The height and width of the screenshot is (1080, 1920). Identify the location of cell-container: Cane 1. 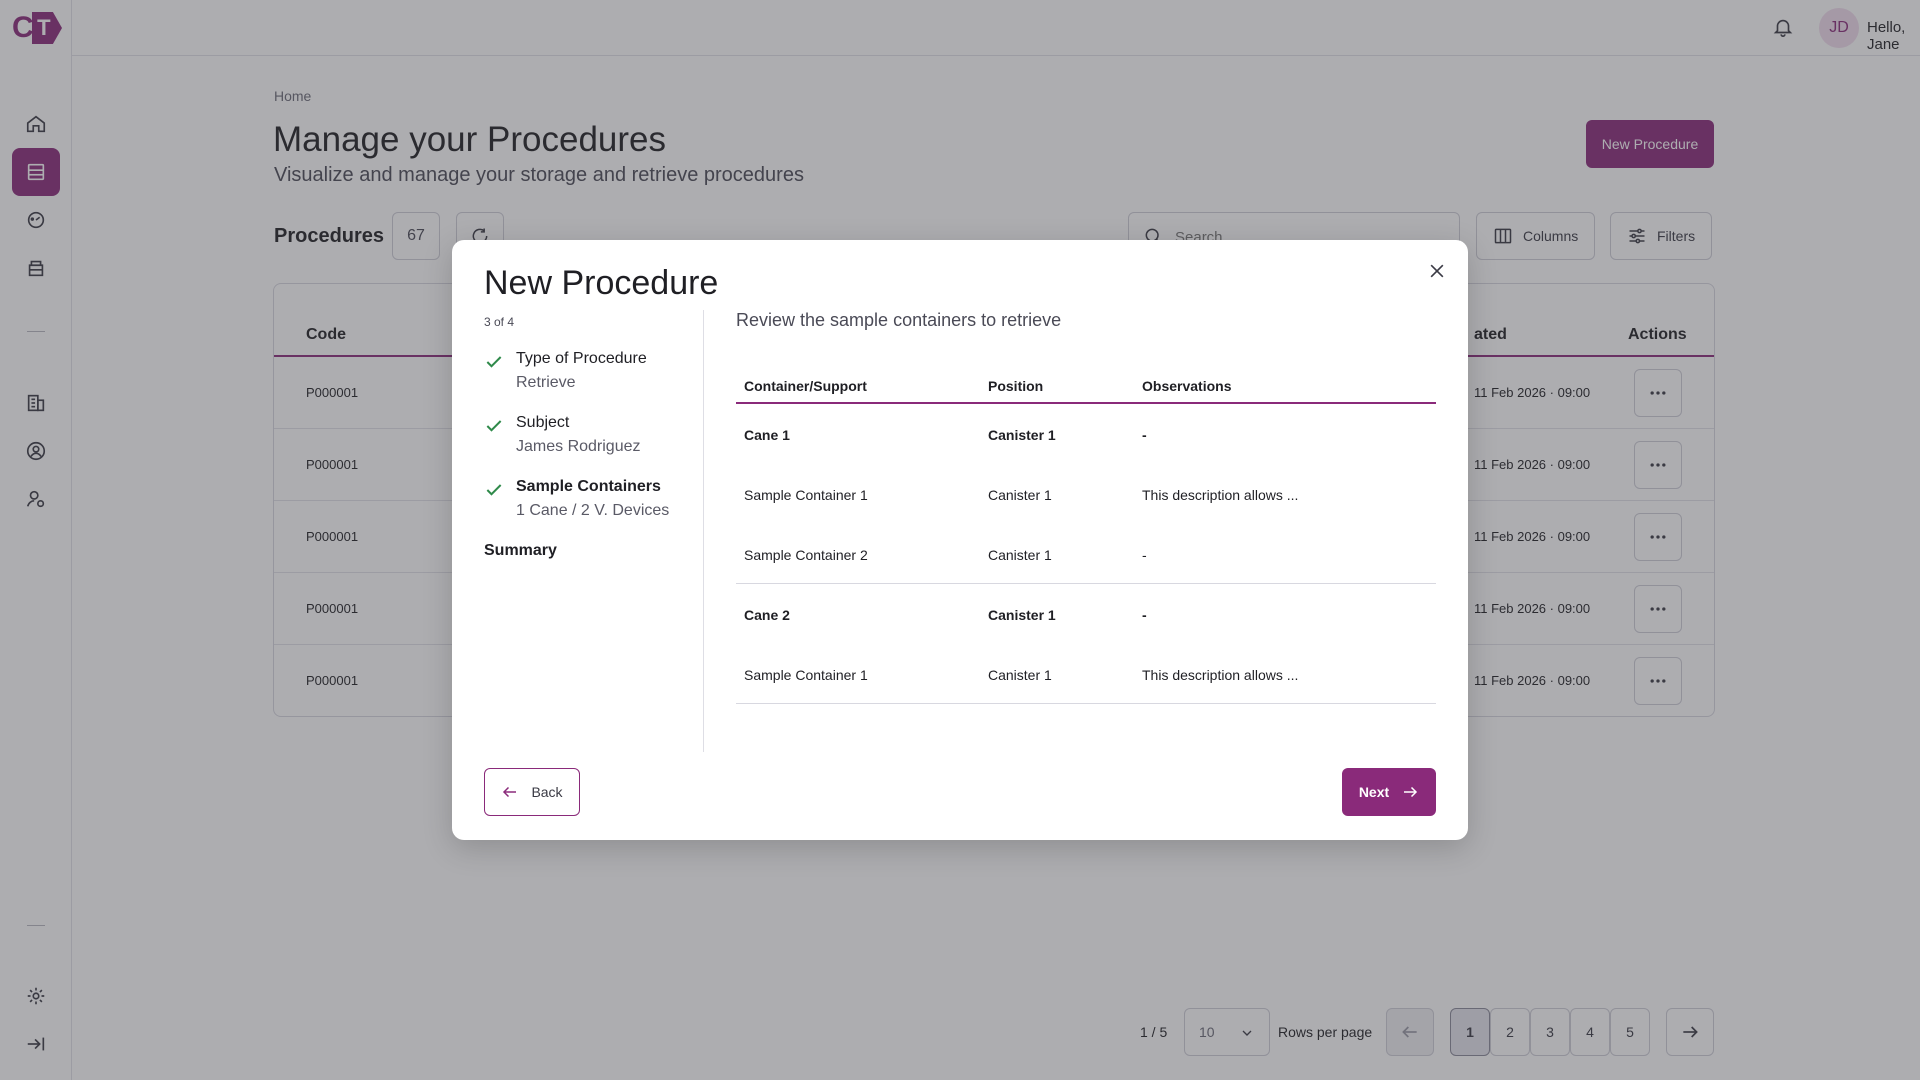
(767, 435).